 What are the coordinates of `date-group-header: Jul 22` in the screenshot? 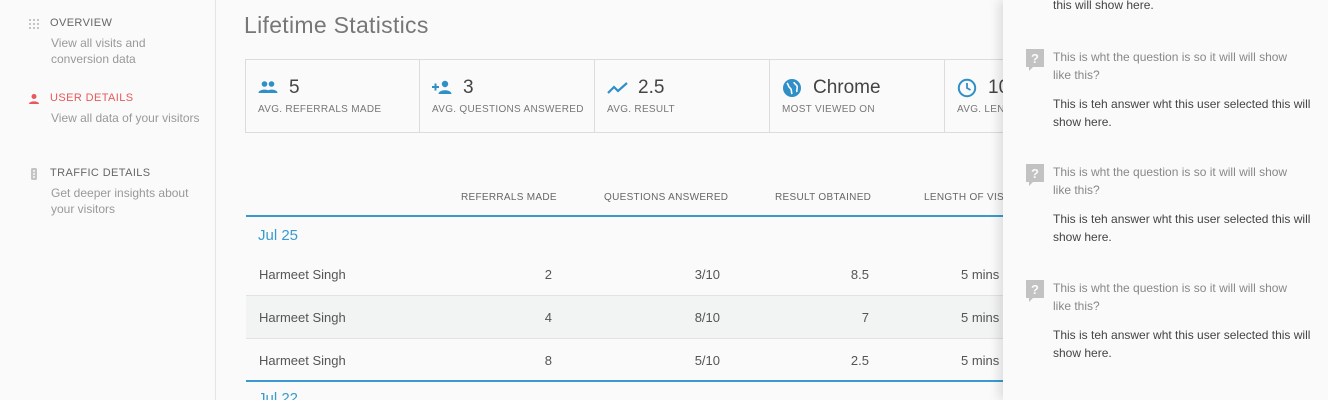 It's located at (624, 391).